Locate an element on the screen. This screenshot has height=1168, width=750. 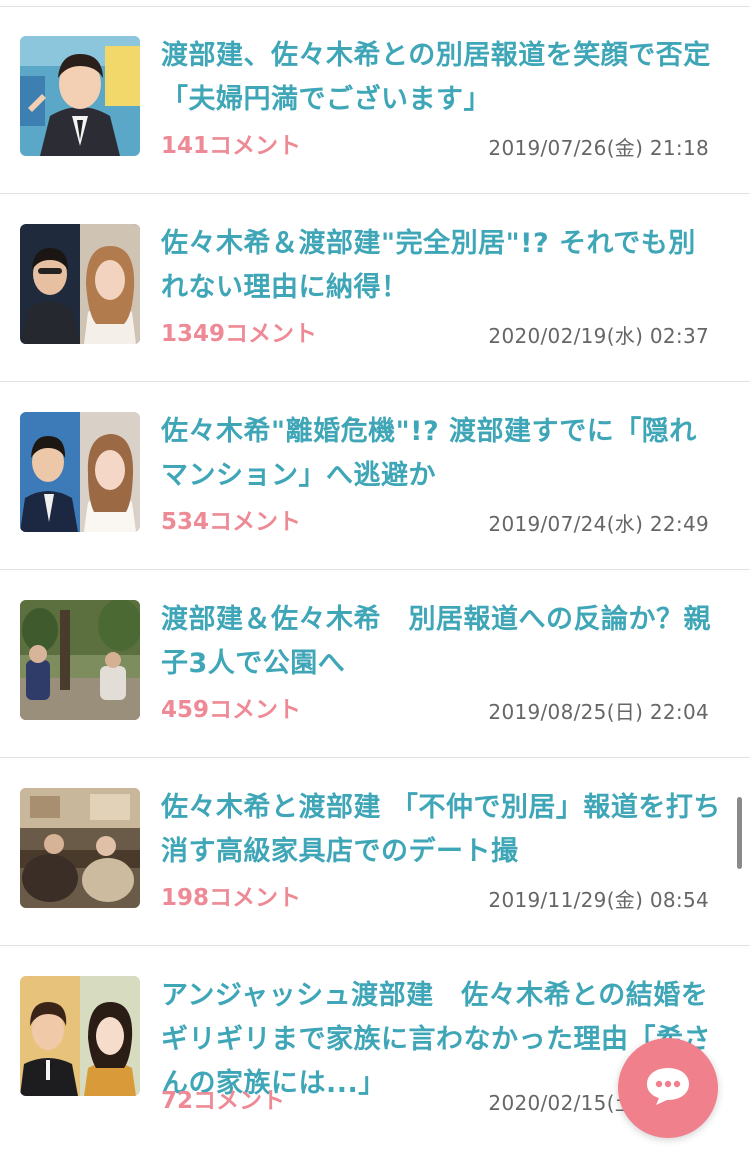
chat-bubble-icon is located at coordinates (668, 1088).